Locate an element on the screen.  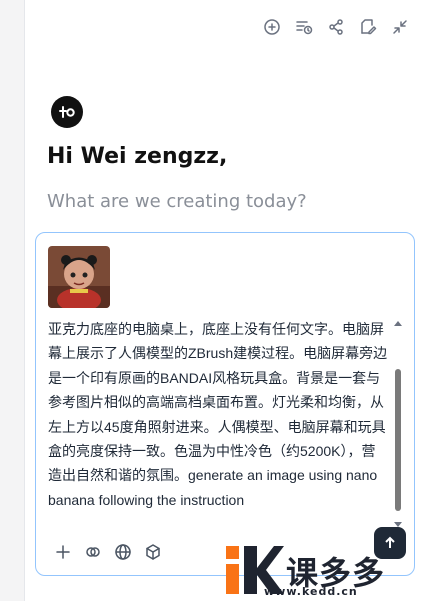
edit-icon is located at coordinates (368, 27).